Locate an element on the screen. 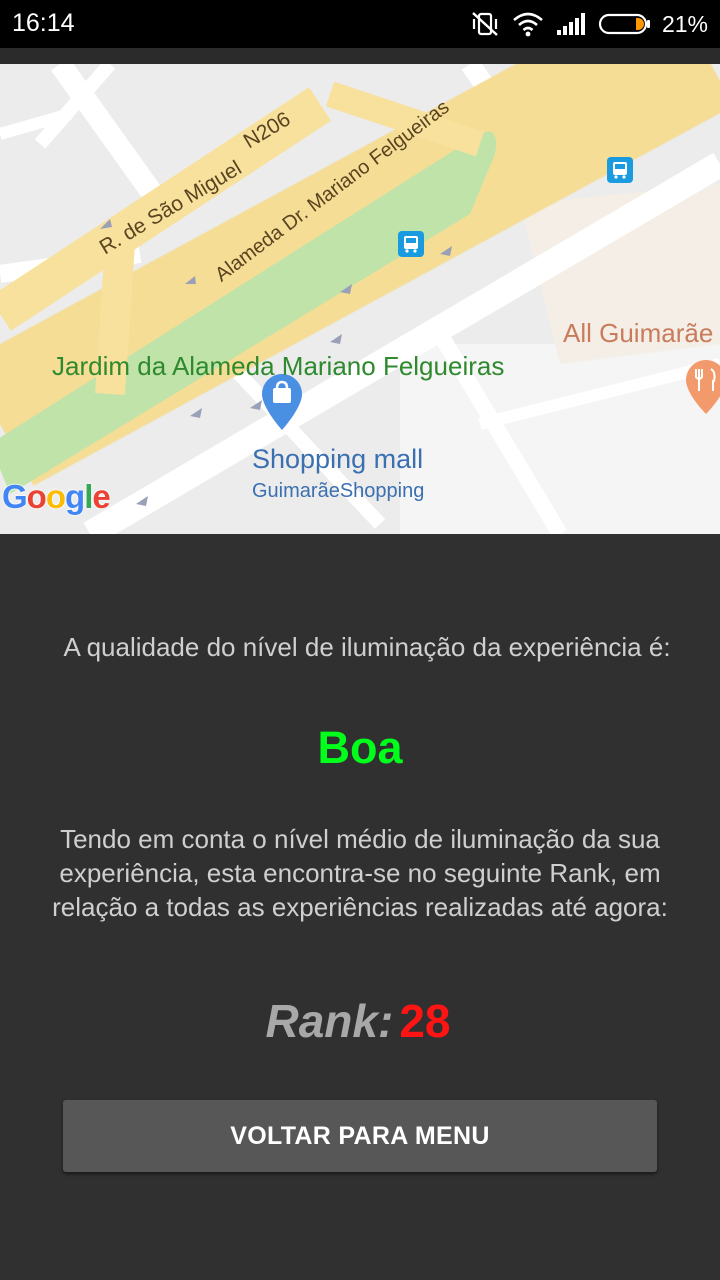 The image size is (720, 1280). rank-value: 28 is located at coordinates (425, 1021).